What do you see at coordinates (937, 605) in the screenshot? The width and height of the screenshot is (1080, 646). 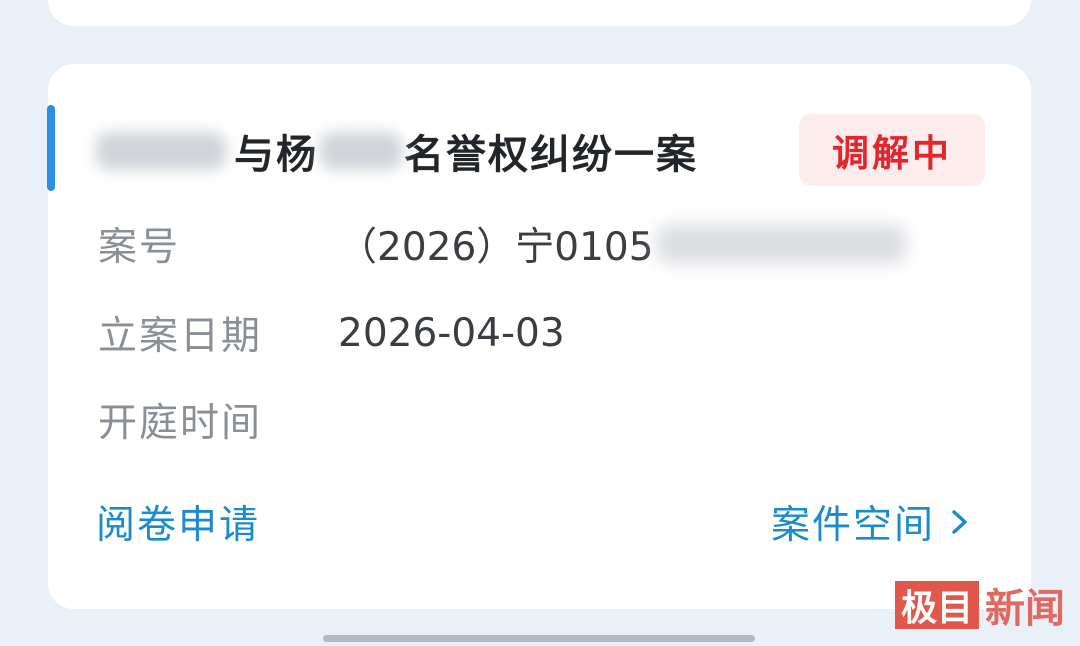 I see `watermark-logo: 极目` at bounding box center [937, 605].